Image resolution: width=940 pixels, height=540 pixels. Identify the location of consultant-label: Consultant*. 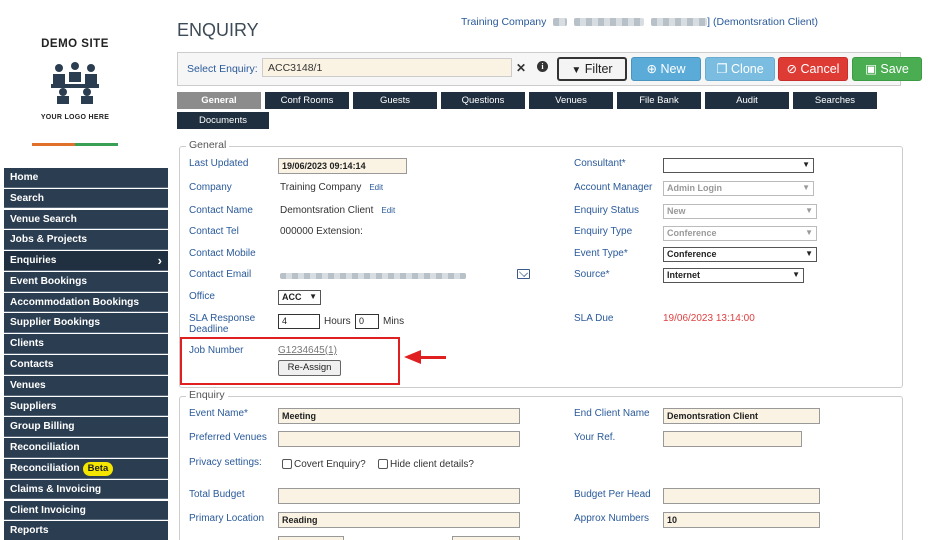
(600, 163).